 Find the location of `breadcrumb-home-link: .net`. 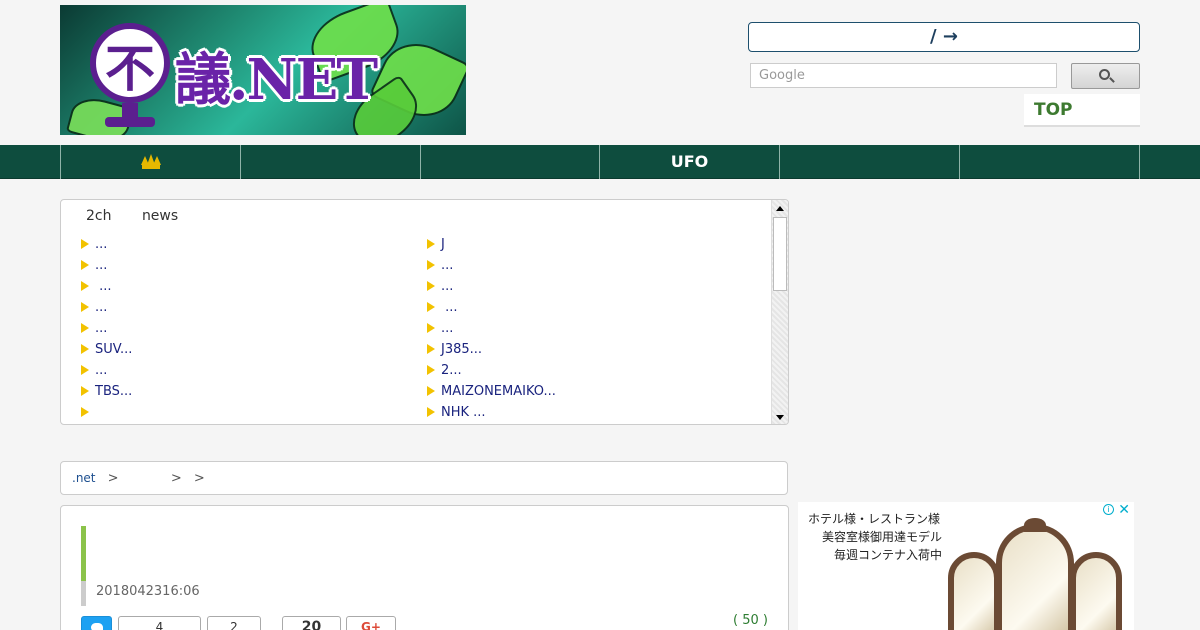

breadcrumb-home-link: .net is located at coordinates (84, 478).